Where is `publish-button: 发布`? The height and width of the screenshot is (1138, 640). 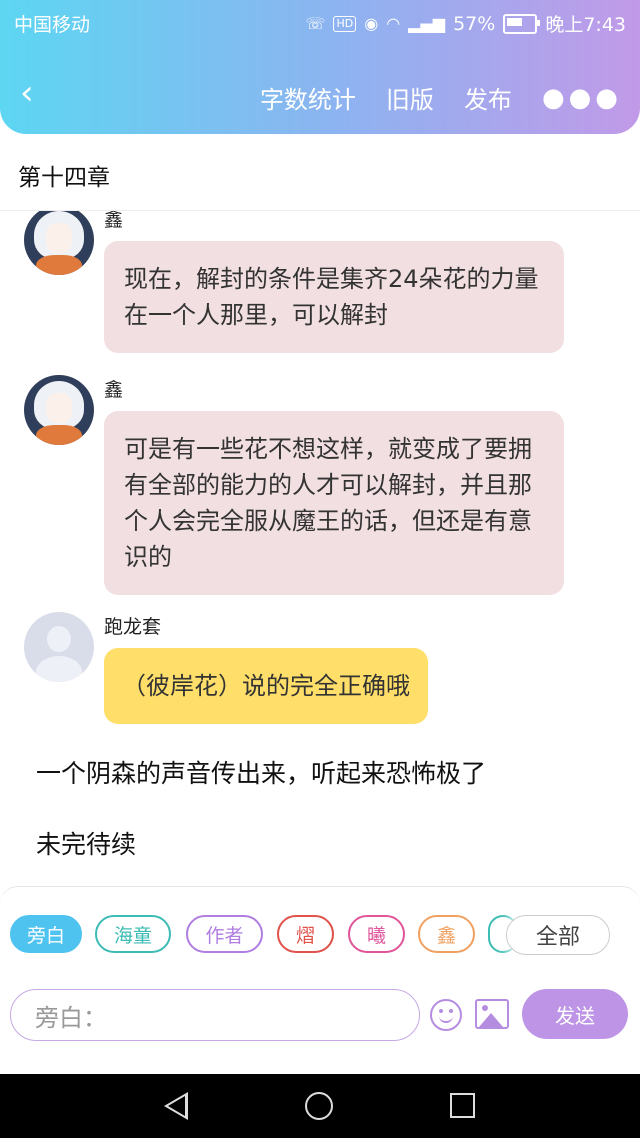 publish-button: 发布 is located at coordinates (488, 97).